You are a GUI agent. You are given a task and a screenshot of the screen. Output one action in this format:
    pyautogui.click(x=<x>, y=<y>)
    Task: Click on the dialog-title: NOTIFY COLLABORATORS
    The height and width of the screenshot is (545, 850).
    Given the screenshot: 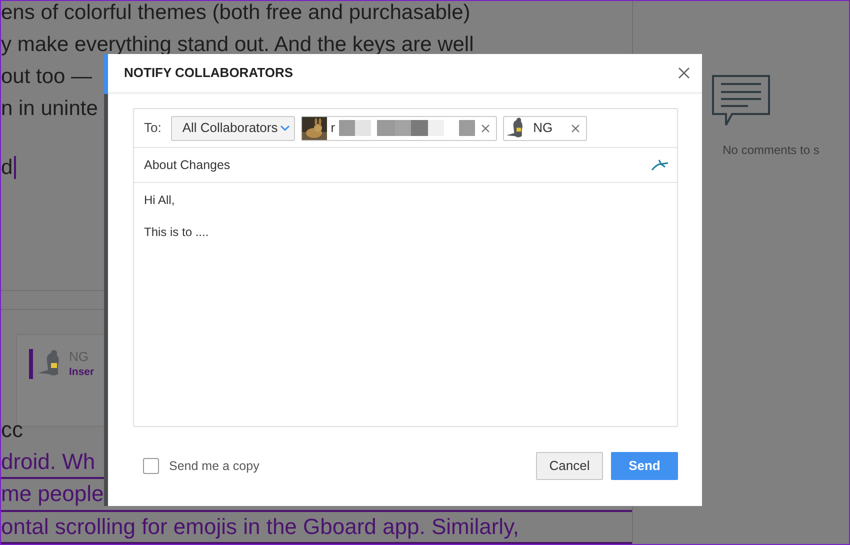 What is the action you would take?
    pyautogui.click(x=208, y=73)
    